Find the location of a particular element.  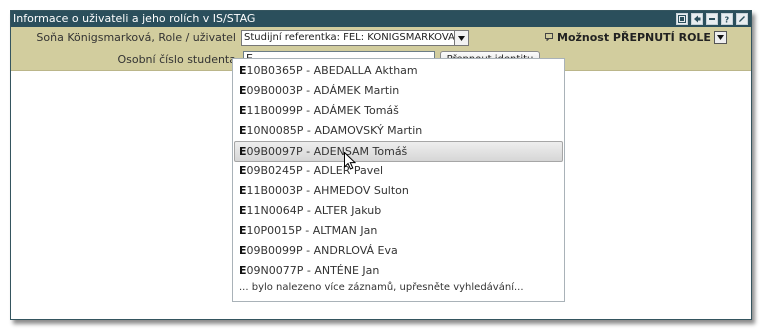

titlebar-icons: ? is located at coordinates (712, 19).